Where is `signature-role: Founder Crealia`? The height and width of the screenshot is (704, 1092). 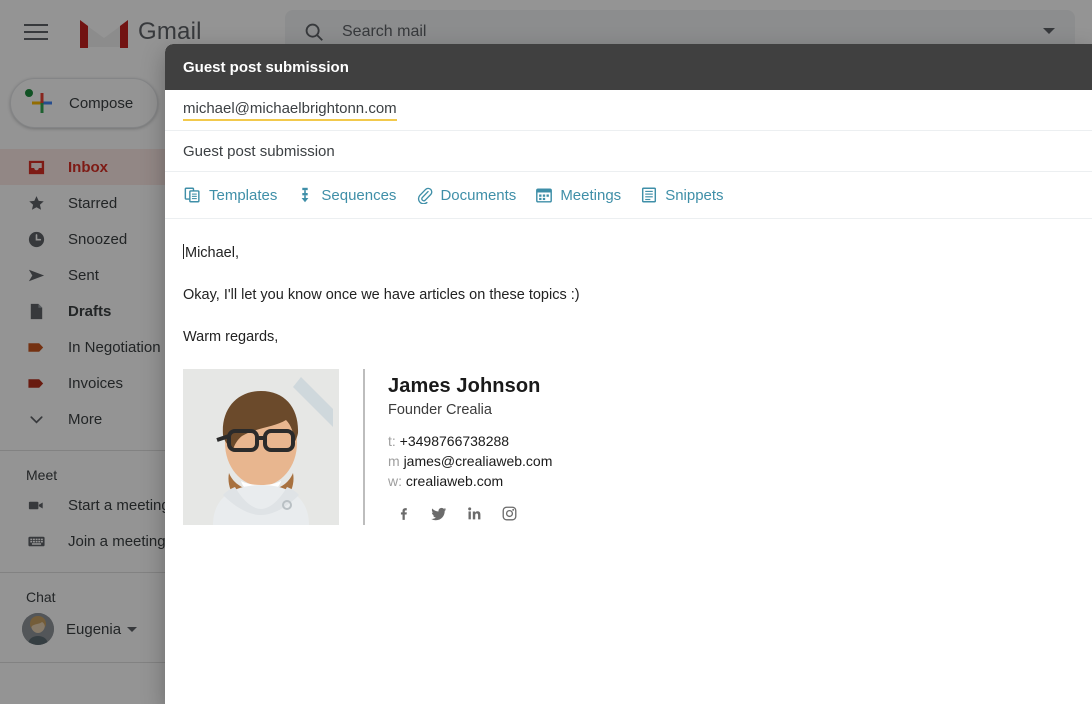
signature-role: Founder Crealia is located at coordinates (440, 410).